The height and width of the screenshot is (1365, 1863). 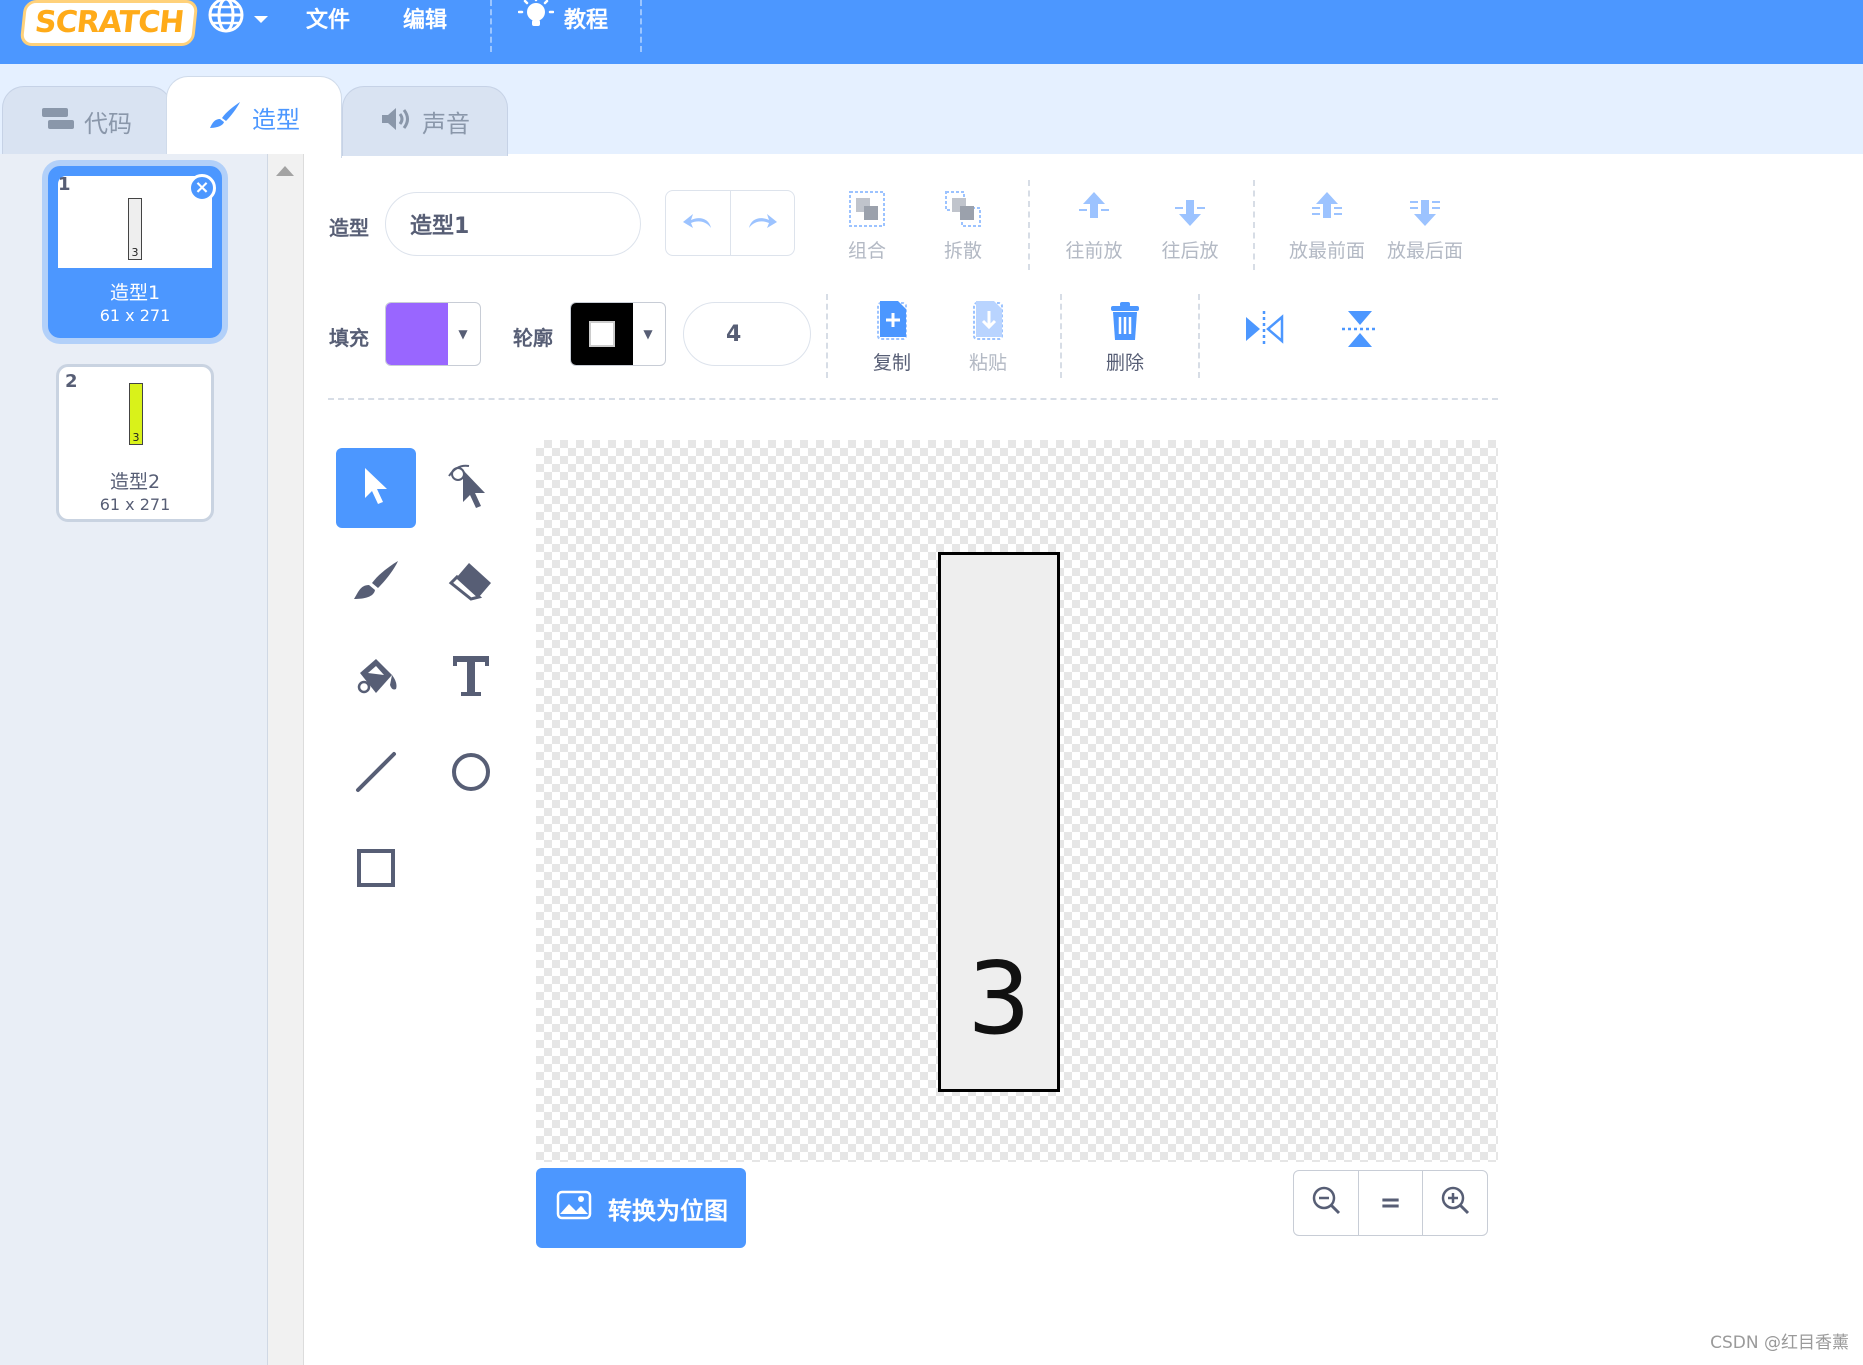 I want to click on file-menu: 文件, so click(x=328, y=18).